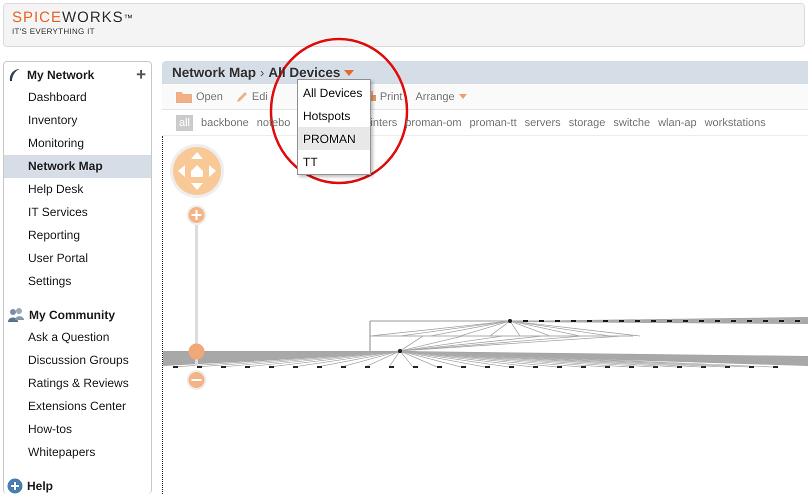 The height and width of the screenshot is (495, 808). I want to click on section-title: My Network, so click(60, 75).